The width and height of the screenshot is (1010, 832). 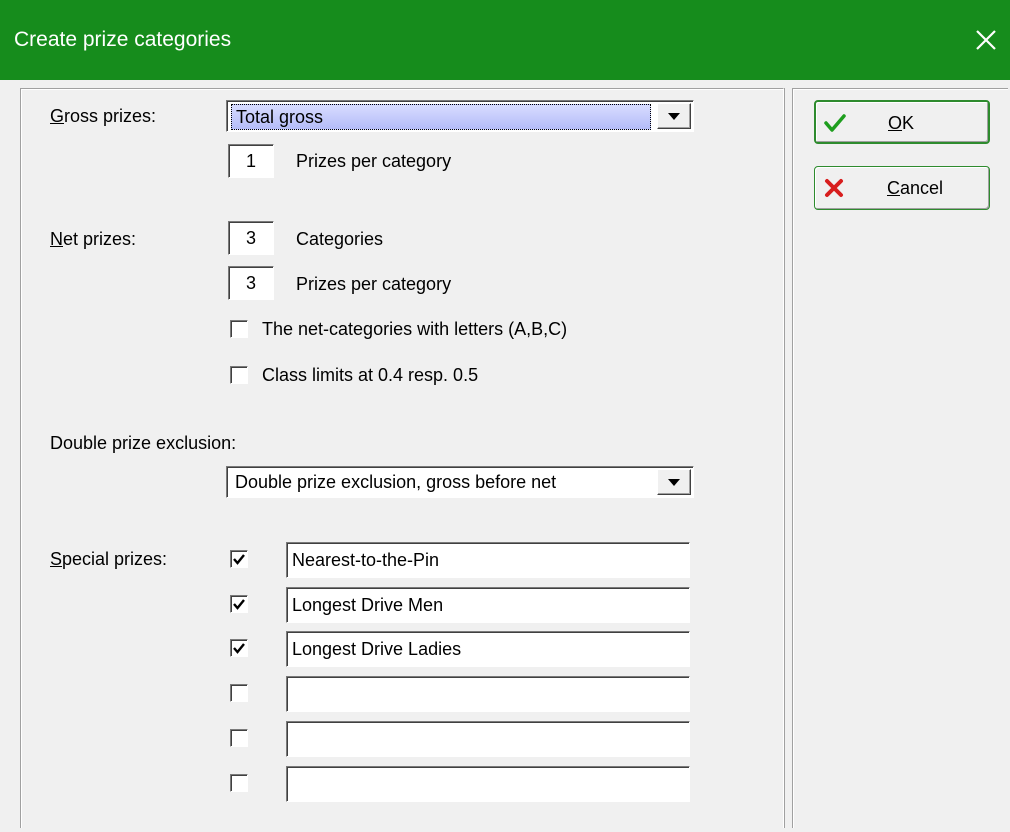 I want to click on gross-prizes-per-category-label: Prizes per category, so click(x=374, y=161).